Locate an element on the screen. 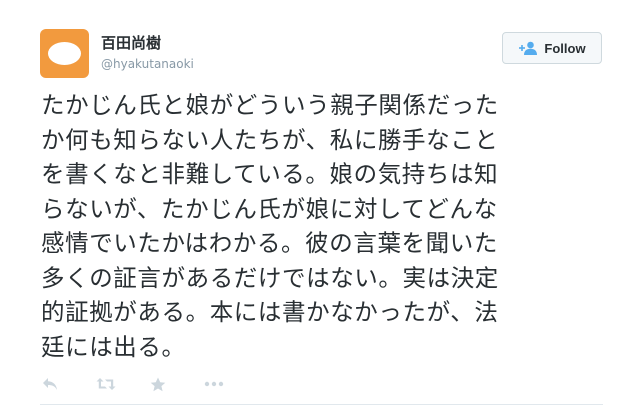  more-dots-icon is located at coordinates (214, 384).